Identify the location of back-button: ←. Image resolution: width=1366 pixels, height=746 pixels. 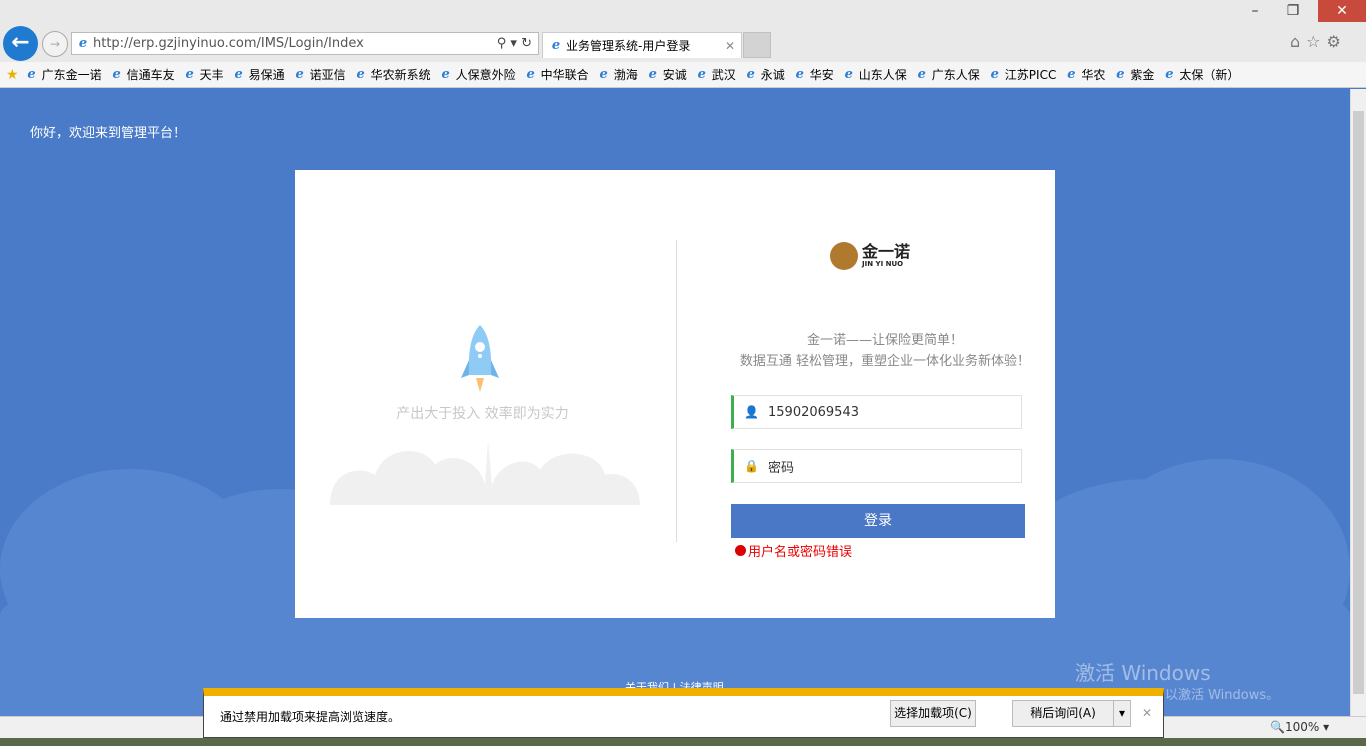
(20, 43).